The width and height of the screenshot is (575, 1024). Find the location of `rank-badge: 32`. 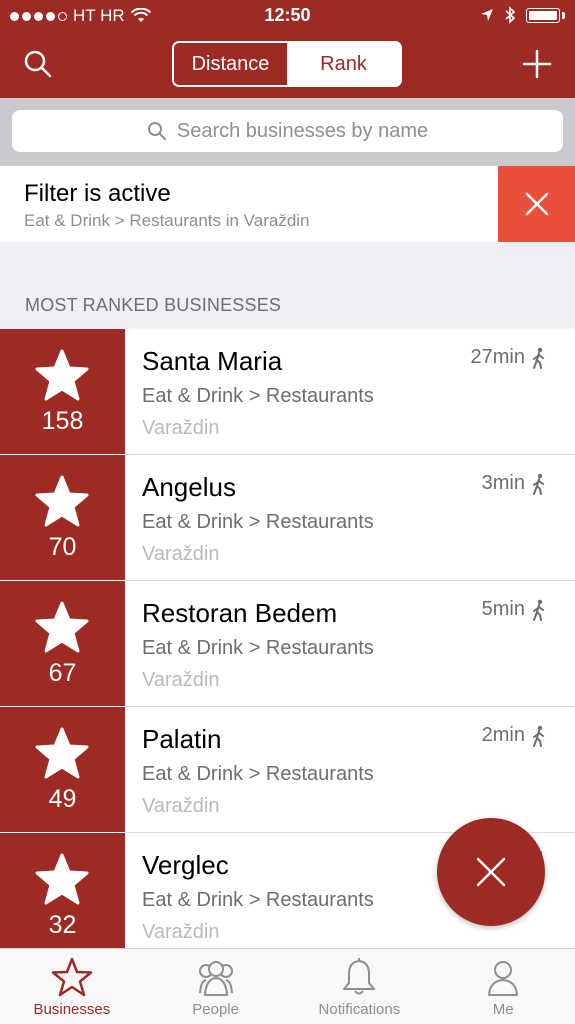

rank-badge: 32 is located at coordinates (62, 895).